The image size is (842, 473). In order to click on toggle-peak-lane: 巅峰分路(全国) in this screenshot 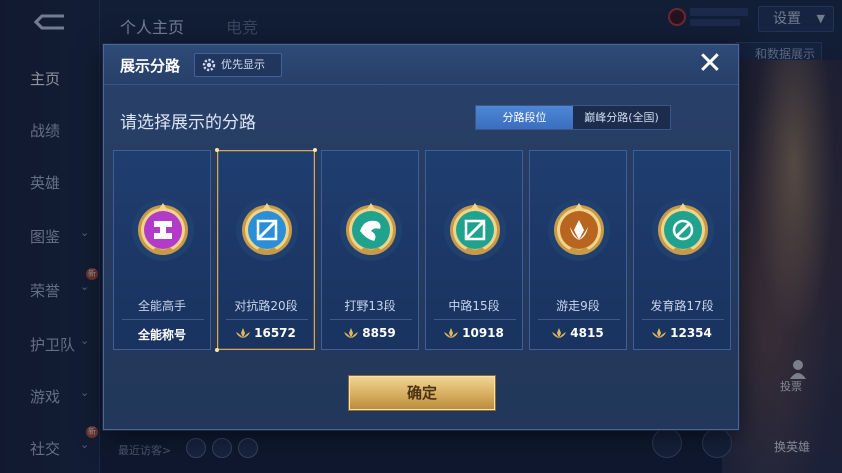, I will do `click(621, 117)`.